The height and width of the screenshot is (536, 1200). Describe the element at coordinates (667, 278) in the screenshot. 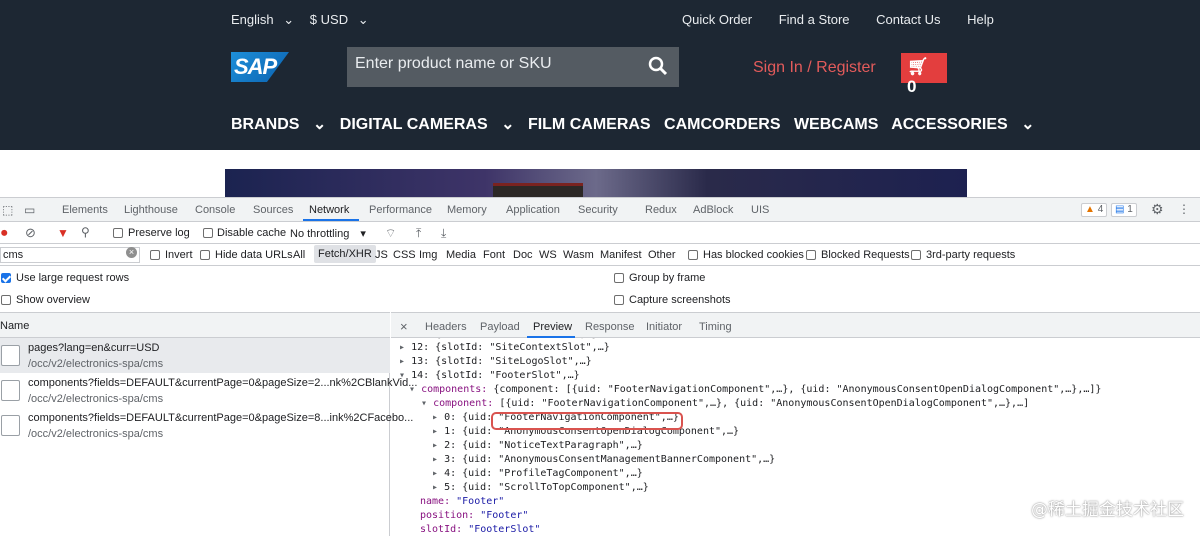

I see `group-by-frame-label: Group by frame` at that location.